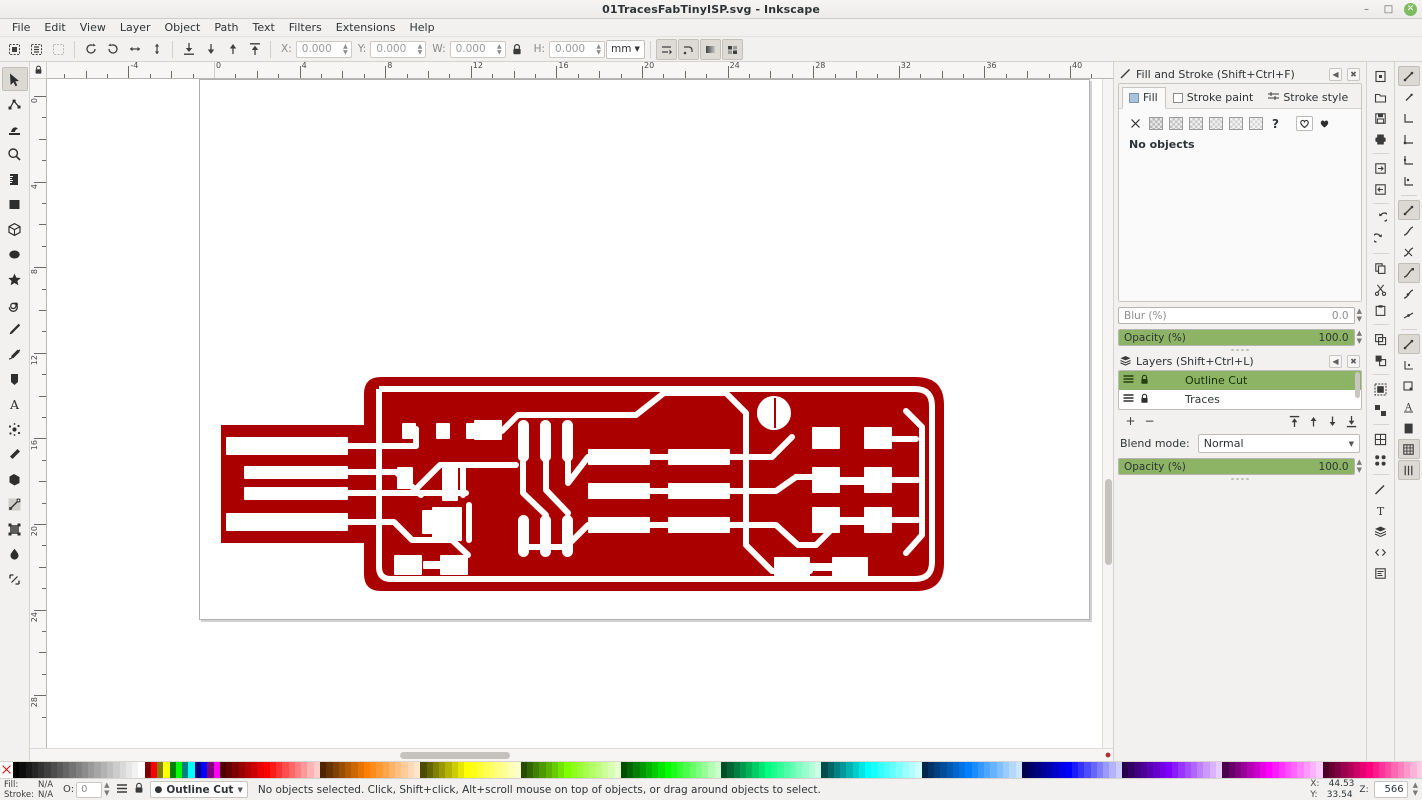 This screenshot has width=1422, height=800. Describe the element at coordinates (1381, 573) in the screenshot. I see `document-properties-icon` at that location.